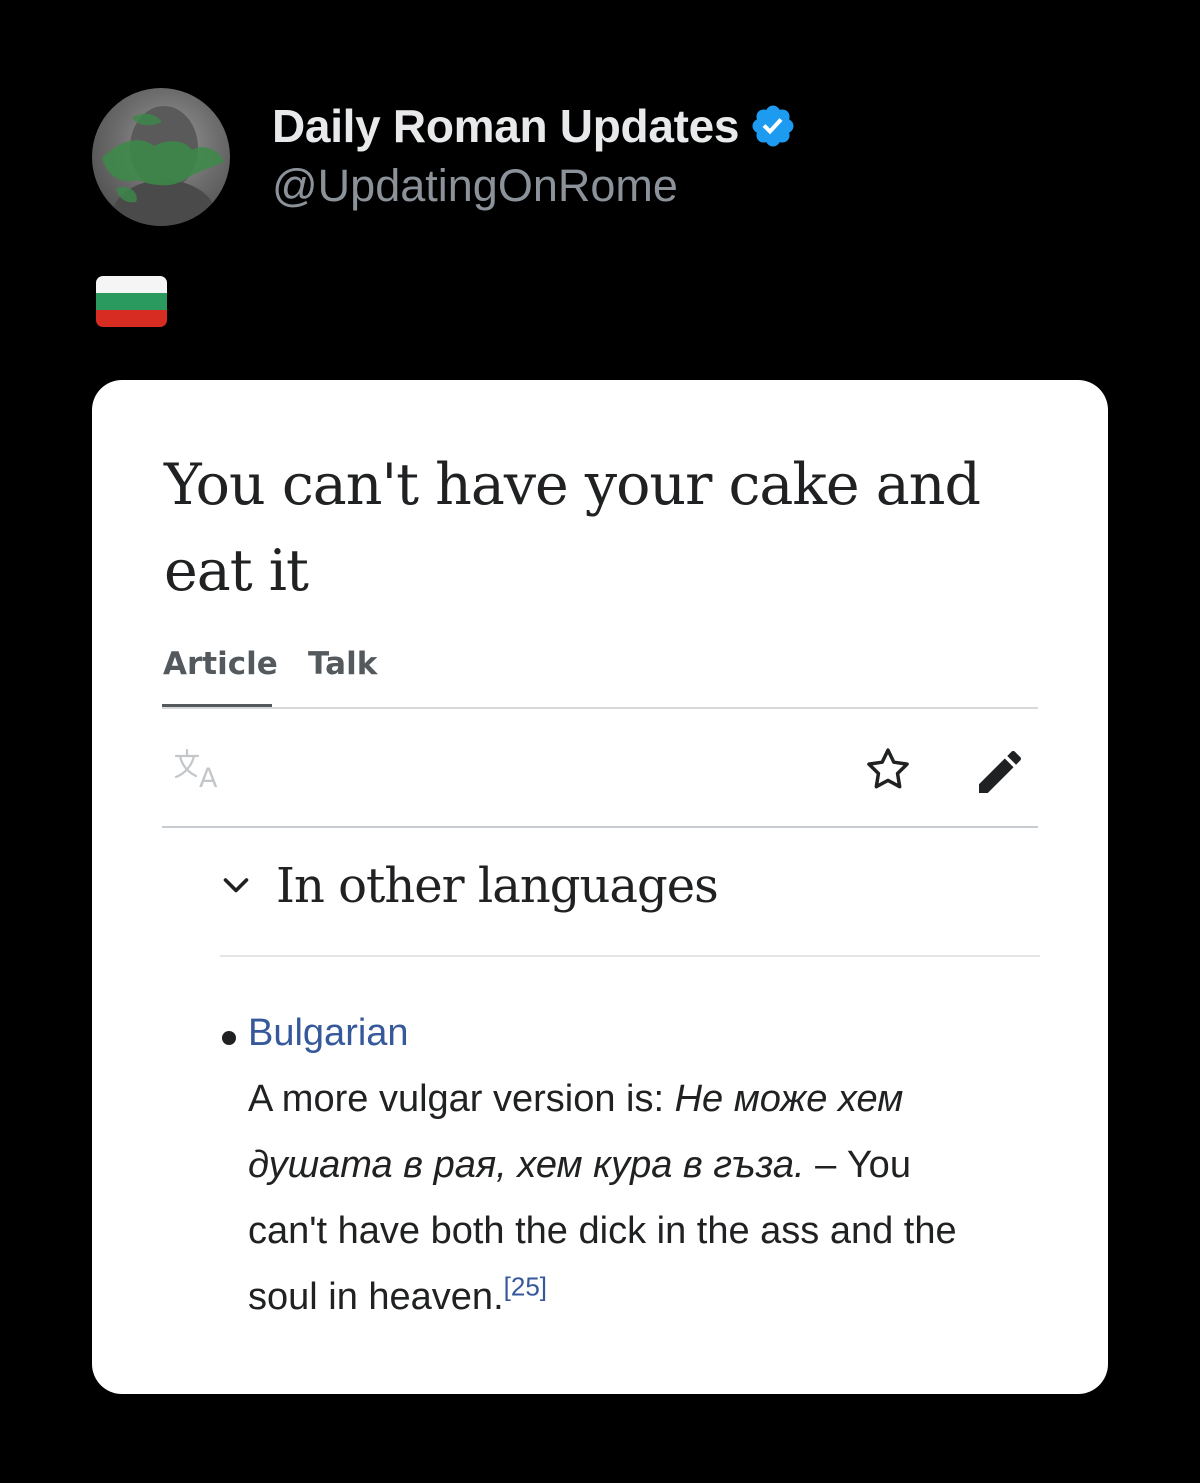 The width and height of the screenshot is (1200, 1483). Describe the element at coordinates (506, 126) in the screenshot. I see `display-name: Daily Roman Updates` at that location.